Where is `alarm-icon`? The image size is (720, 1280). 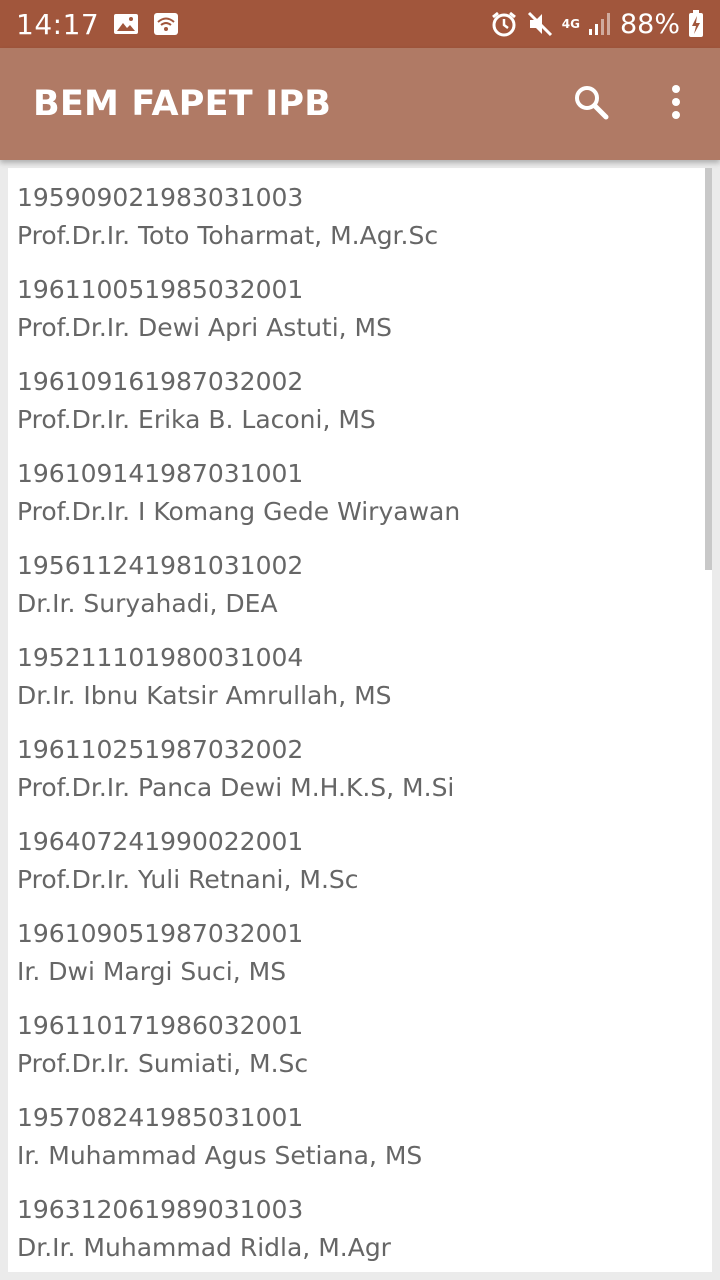
alarm-icon is located at coordinates (504, 24).